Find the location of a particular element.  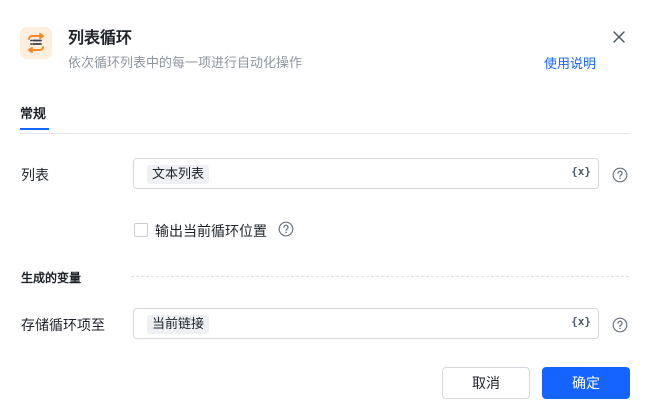

store-value-token: 当前链接 is located at coordinates (178, 324).